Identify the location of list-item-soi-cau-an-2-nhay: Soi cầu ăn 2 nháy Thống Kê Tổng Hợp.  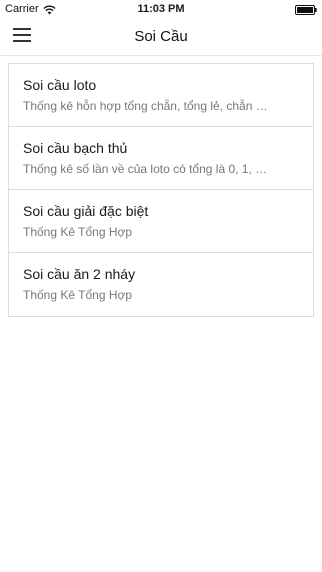
(161, 284).